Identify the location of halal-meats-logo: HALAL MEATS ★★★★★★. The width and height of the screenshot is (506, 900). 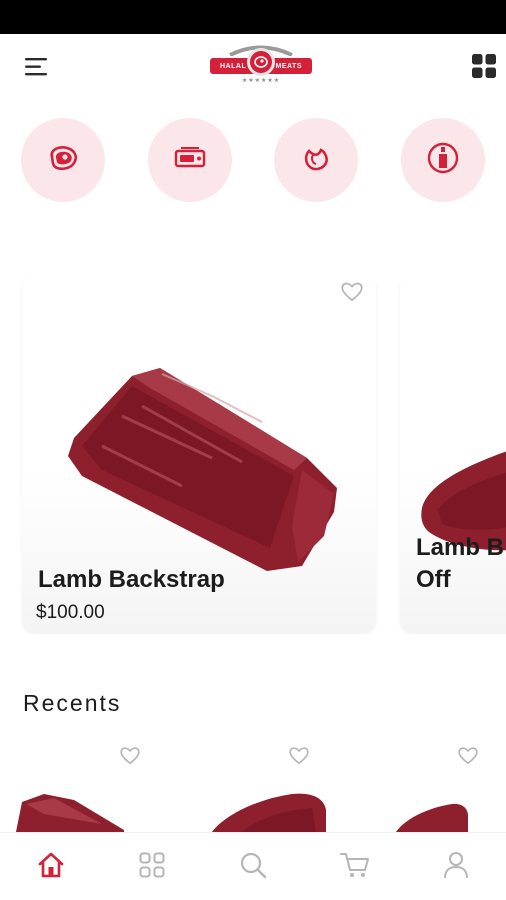
(261, 67).